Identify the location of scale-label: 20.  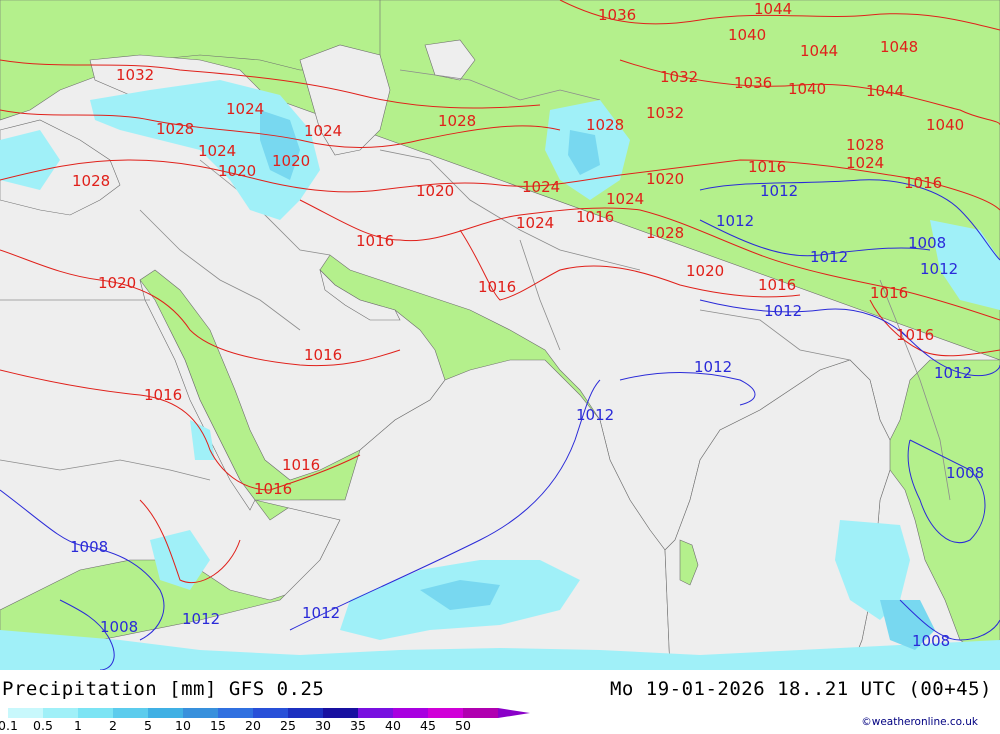
(253, 725).